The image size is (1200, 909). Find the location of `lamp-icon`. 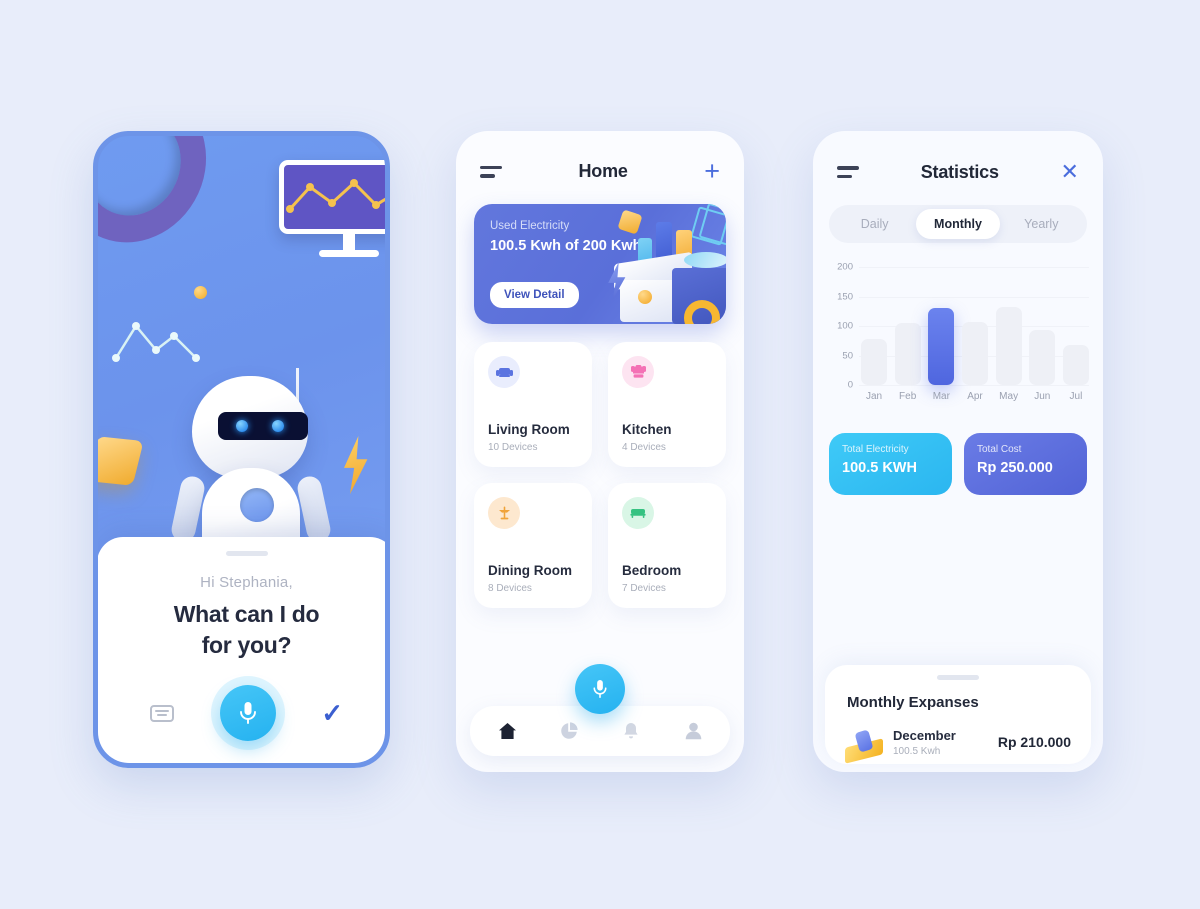

lamp-icon is located at coordinates (504, 513).